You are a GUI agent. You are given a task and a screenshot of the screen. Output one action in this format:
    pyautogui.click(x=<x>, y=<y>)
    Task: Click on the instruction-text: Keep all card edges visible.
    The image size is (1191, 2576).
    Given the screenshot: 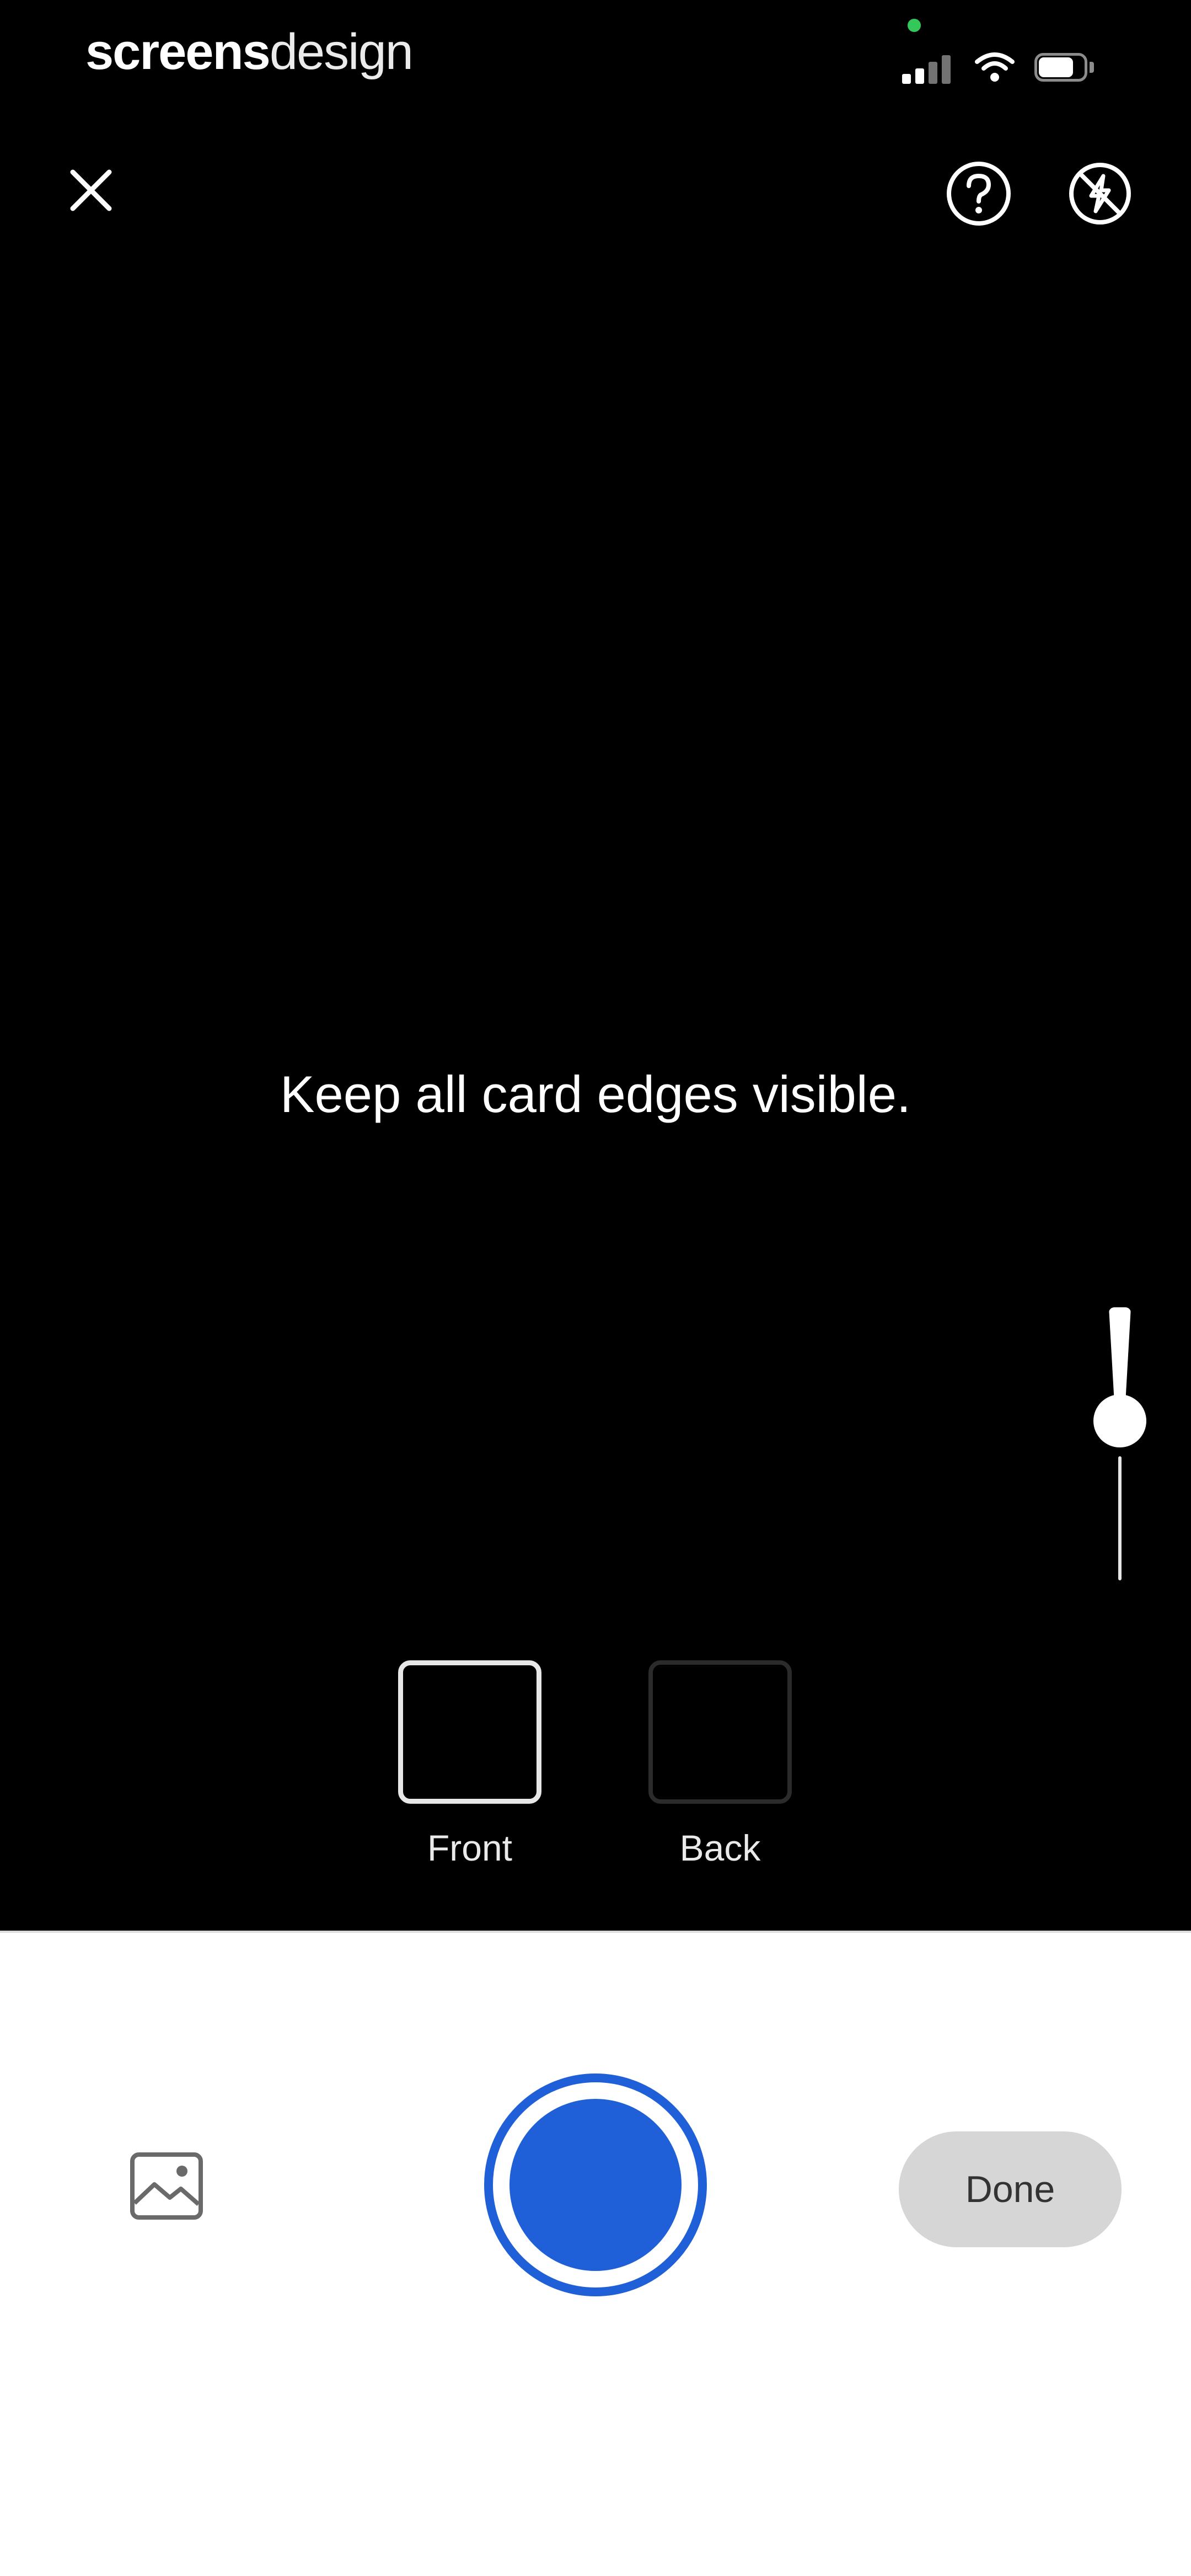 What is the action you would take?
    pyautogui.click(x=595, y=1094)
    